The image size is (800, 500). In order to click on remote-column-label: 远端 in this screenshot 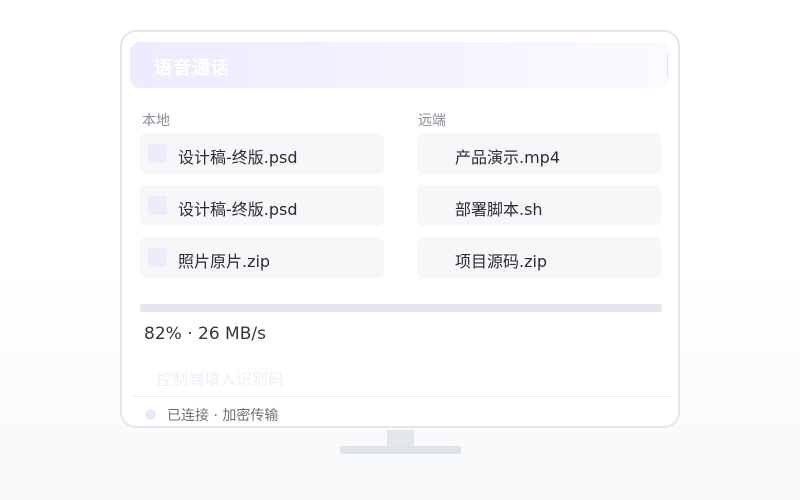, I will do `click(432, 121)`.